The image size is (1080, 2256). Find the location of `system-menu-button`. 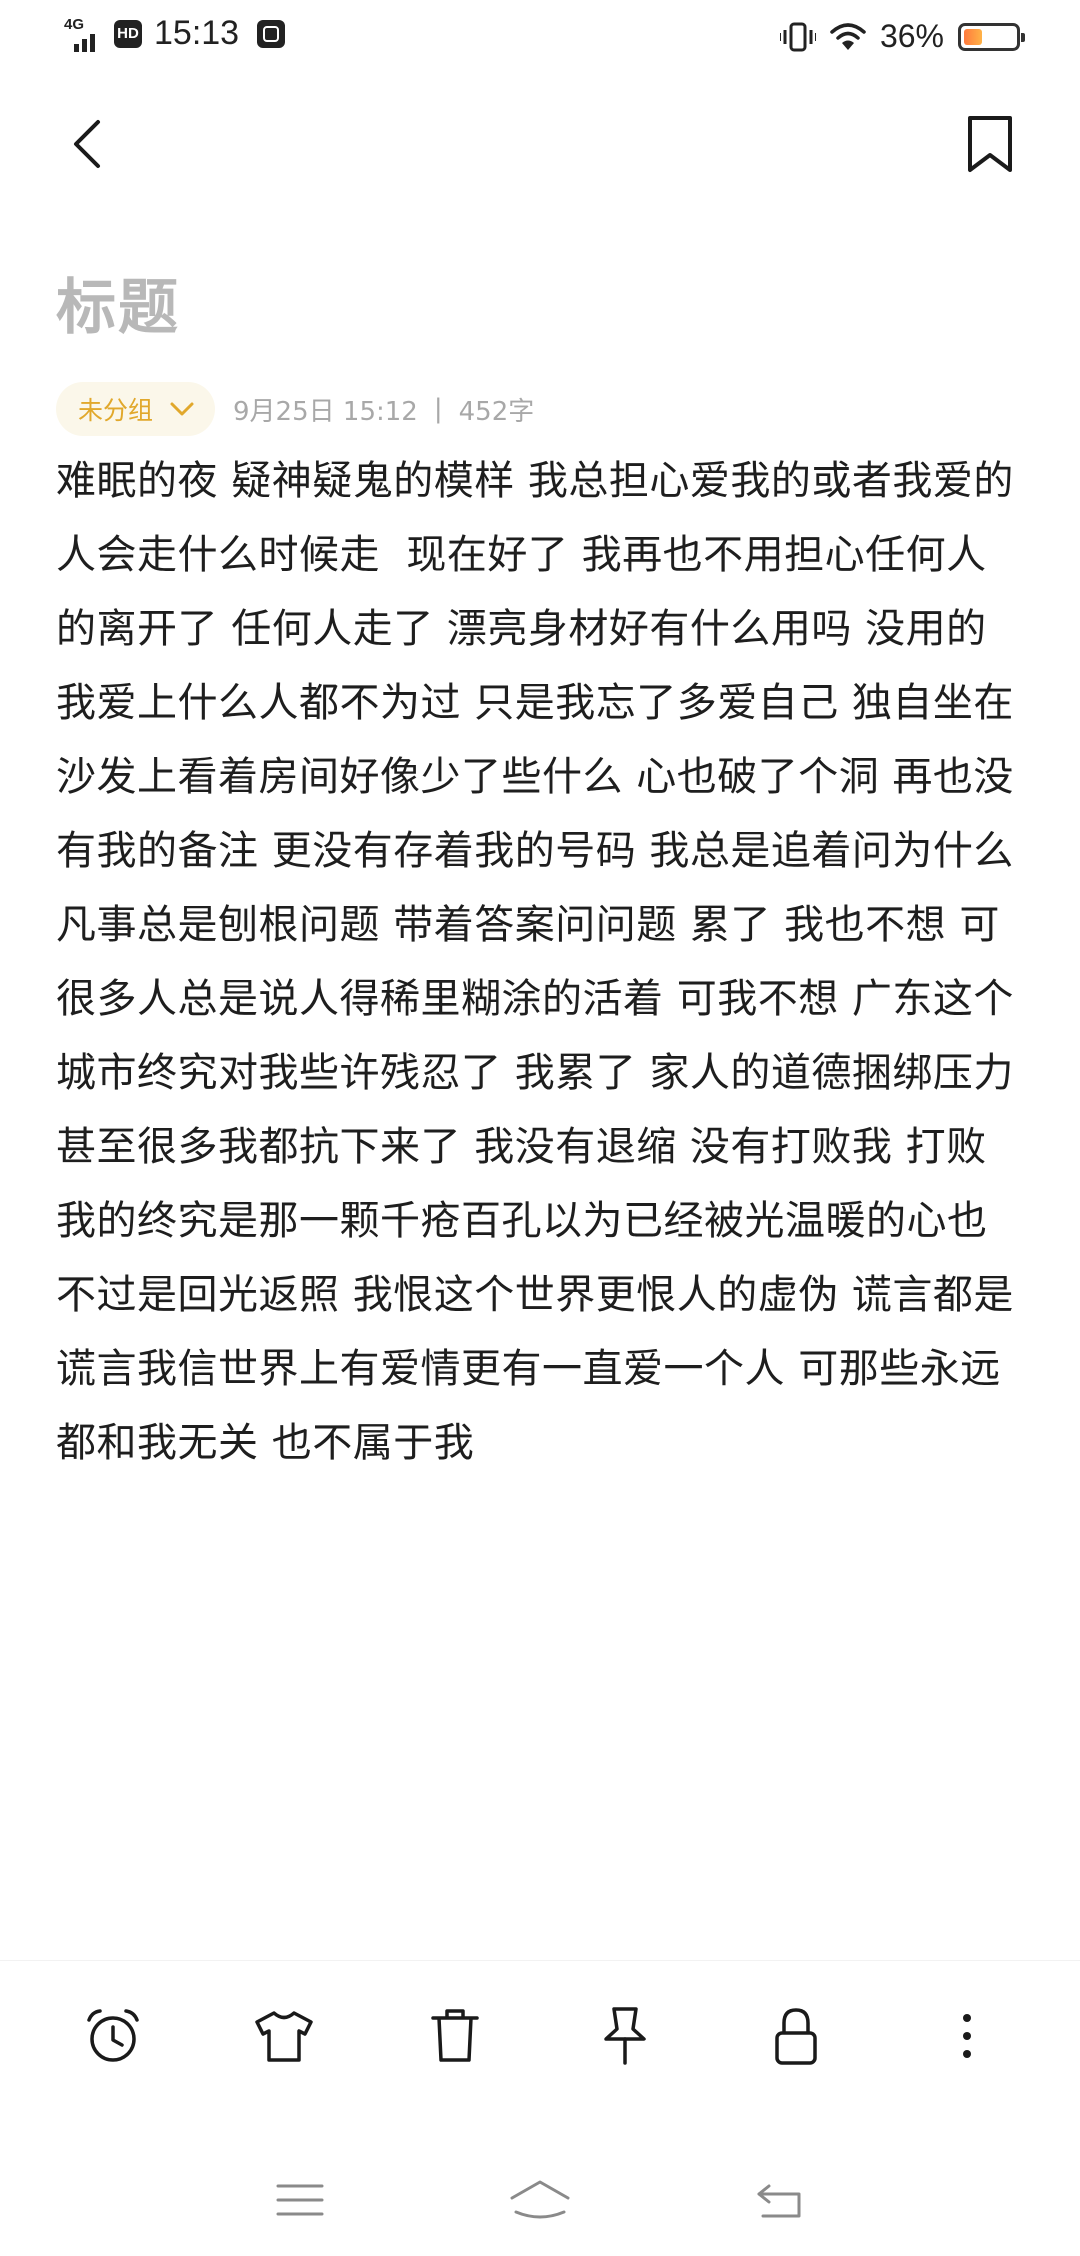

system-menu-button is located at coordinates (300, 2200).